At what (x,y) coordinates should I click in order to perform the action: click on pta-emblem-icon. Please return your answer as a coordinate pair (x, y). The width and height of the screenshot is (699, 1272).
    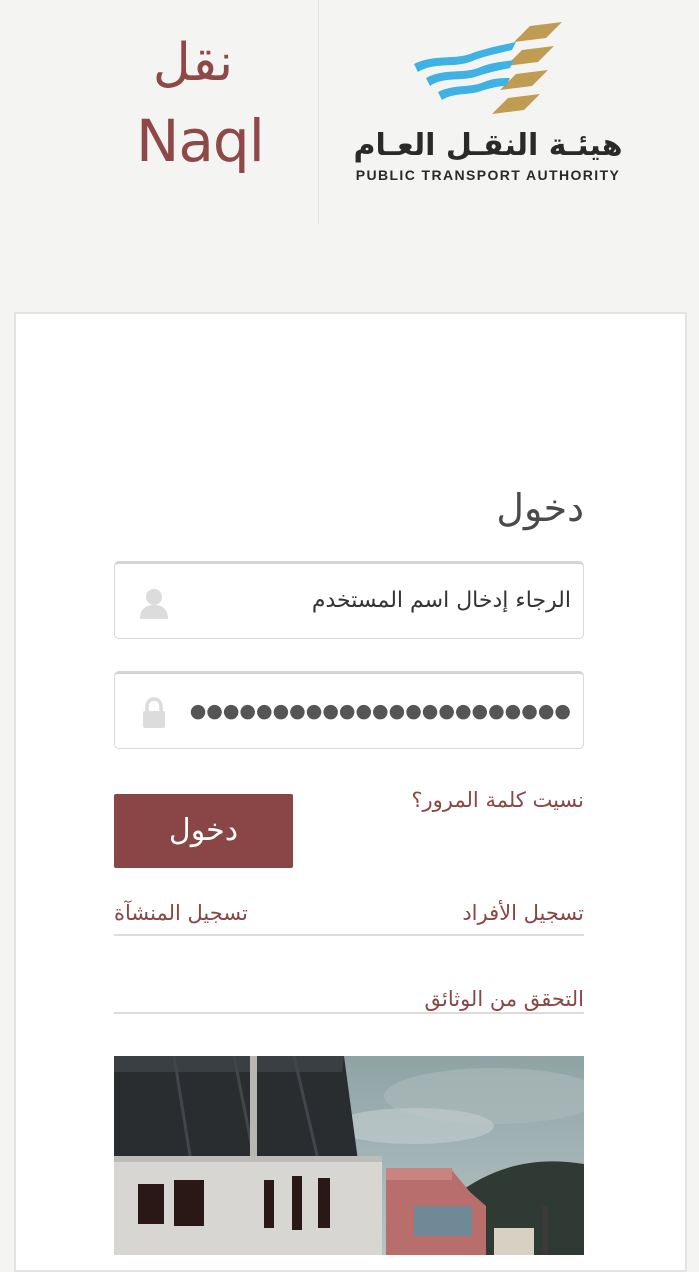
    Looking at the image, I should click on (488, 68).